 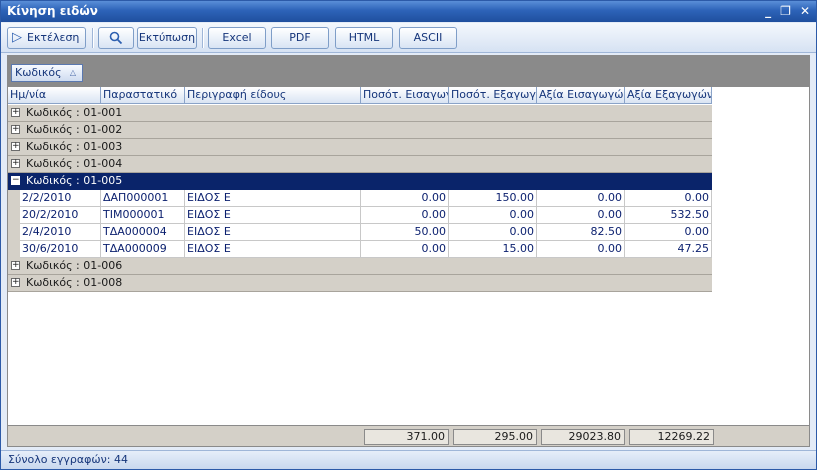 I want to click on group-row-label: Κωδικός : 01-004, so click(x=74, y=163).